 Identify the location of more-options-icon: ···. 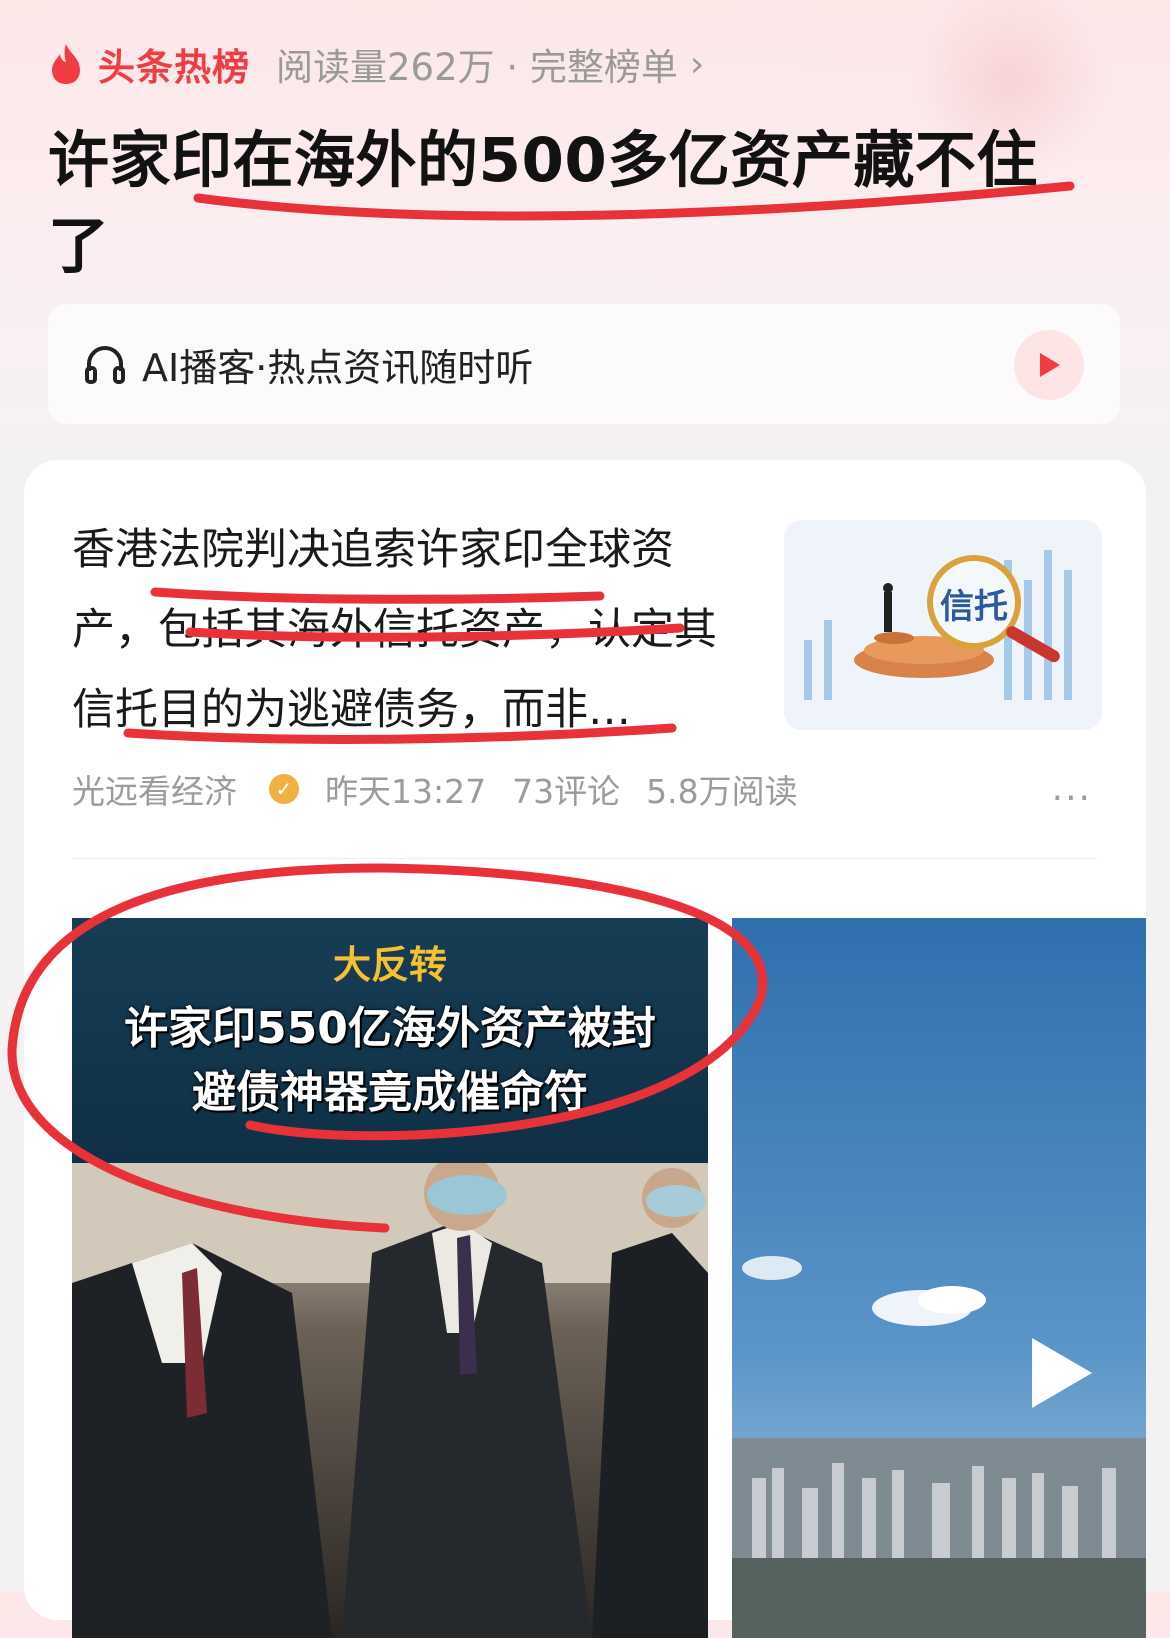
(1072, 798).